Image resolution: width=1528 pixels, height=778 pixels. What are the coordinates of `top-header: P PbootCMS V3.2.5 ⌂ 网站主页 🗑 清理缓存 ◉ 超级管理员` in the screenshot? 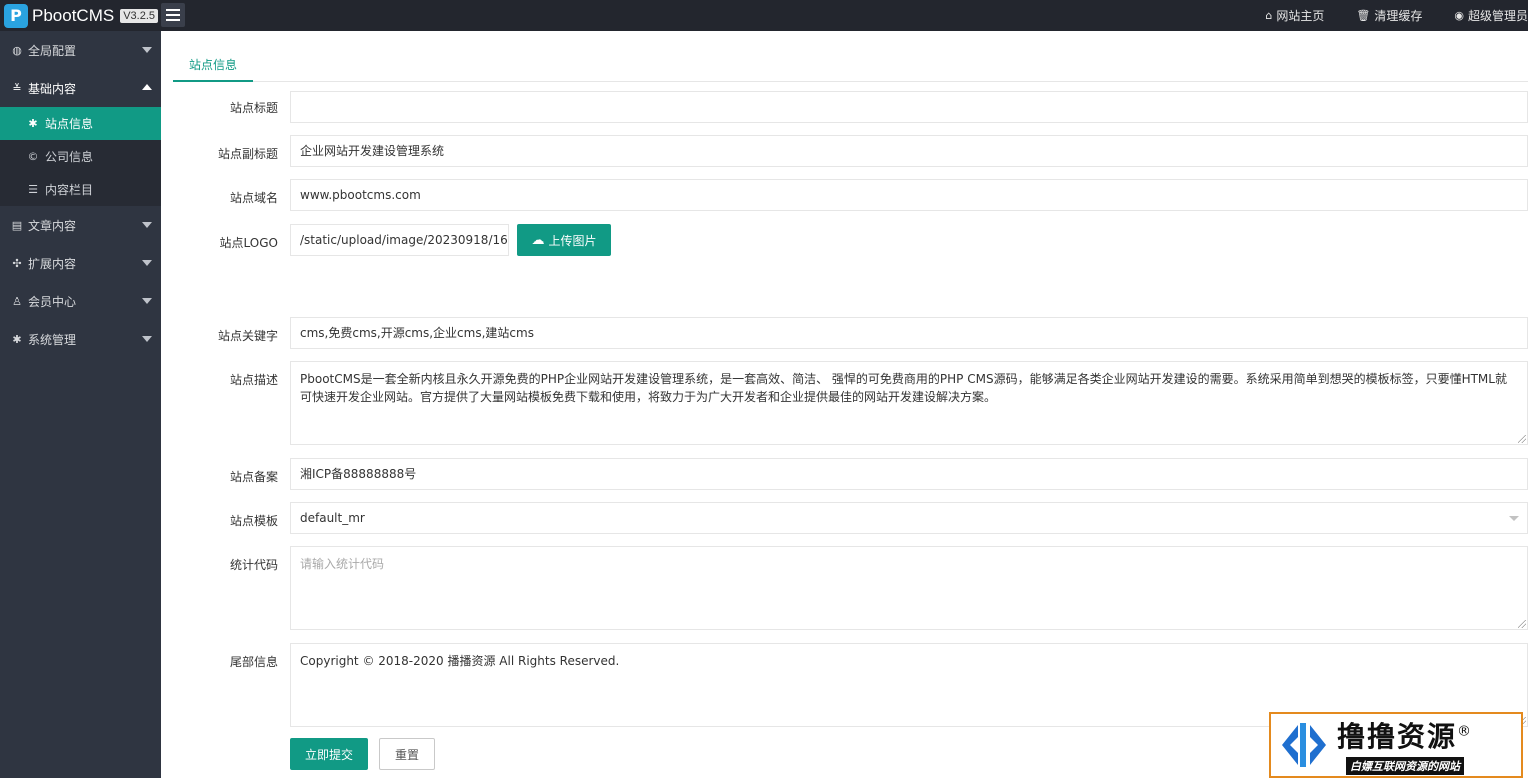 It's located at (764, 15).